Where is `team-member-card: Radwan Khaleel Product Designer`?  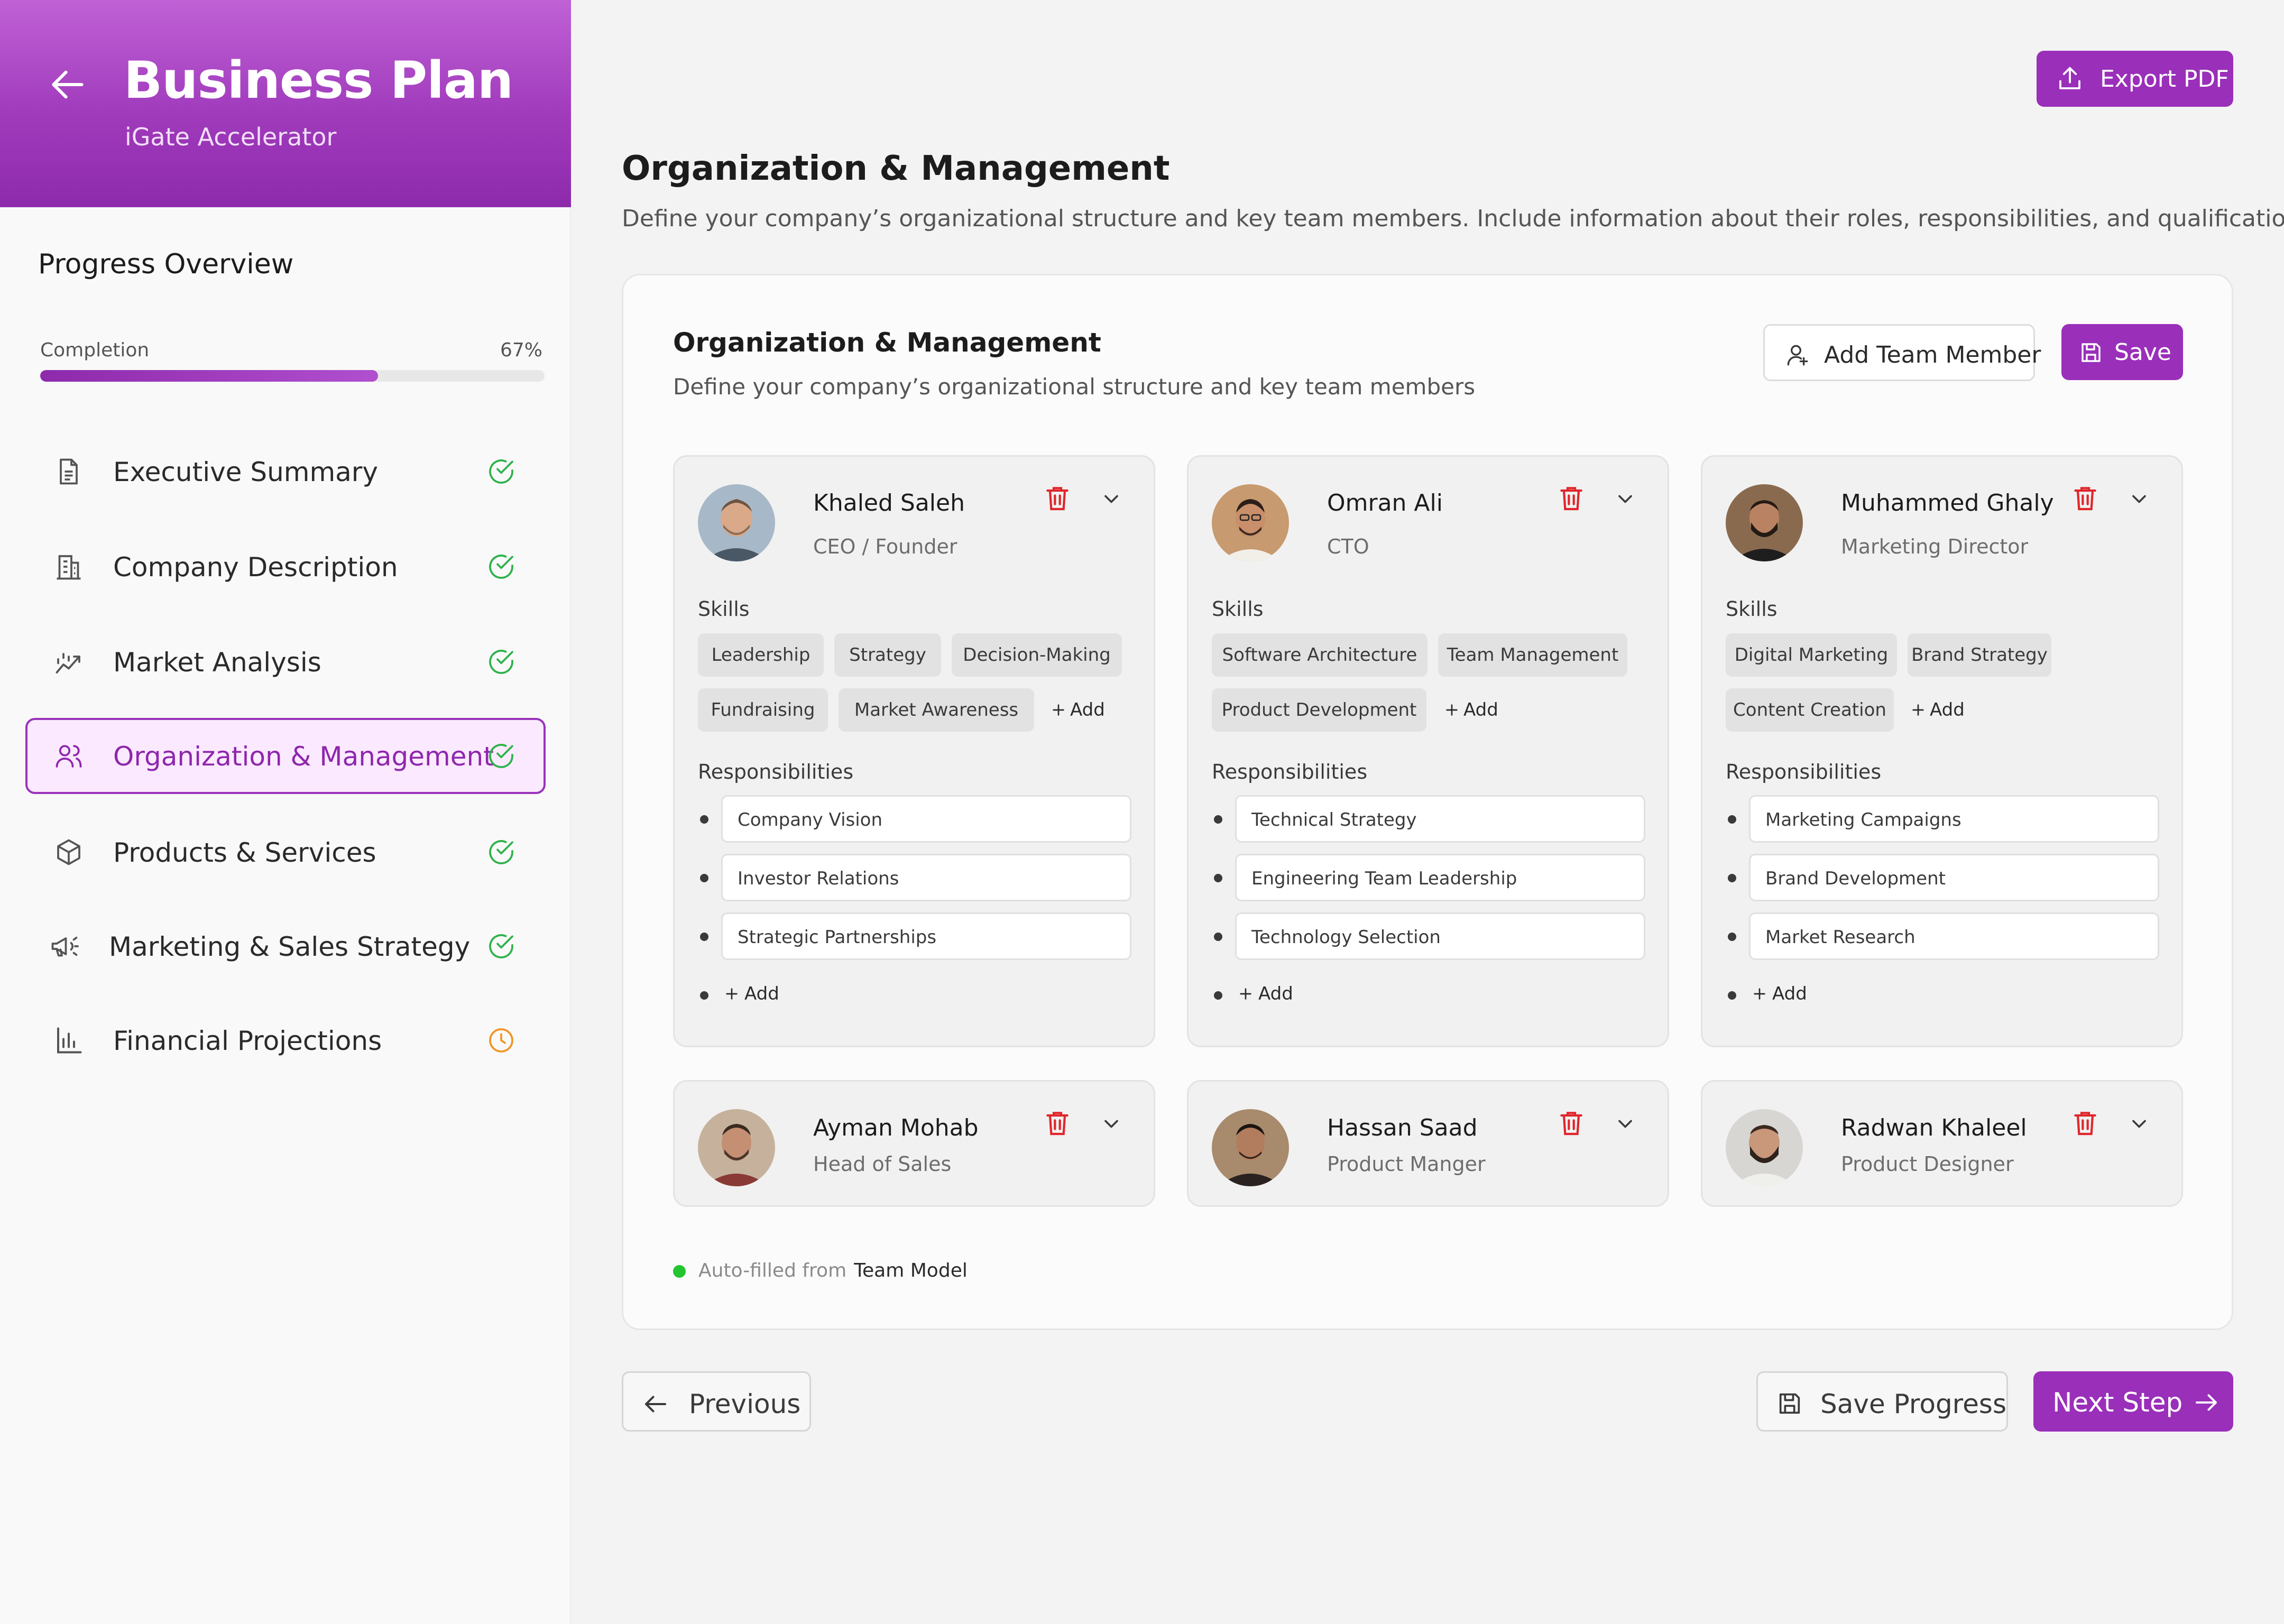 team-member-card: Radwan Khaleel Product Designer is located at coordinates (1942, 1143).